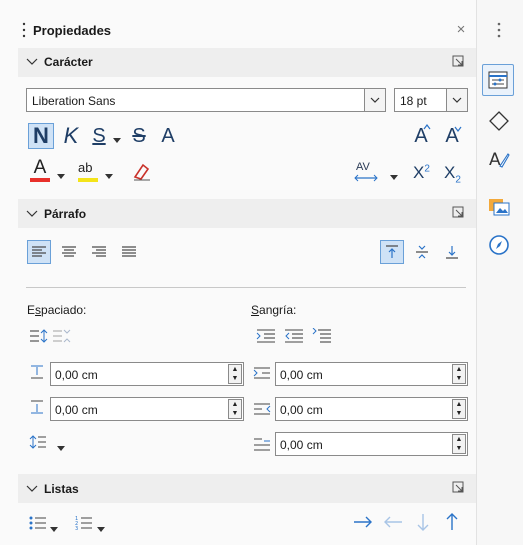 The height and width of the screenshot is (545, 523). What do you see at coordinates (147, 374) in the screenshot?
I see `above-spacing-field: 0,00 cm` at bounding box center [147, 374].